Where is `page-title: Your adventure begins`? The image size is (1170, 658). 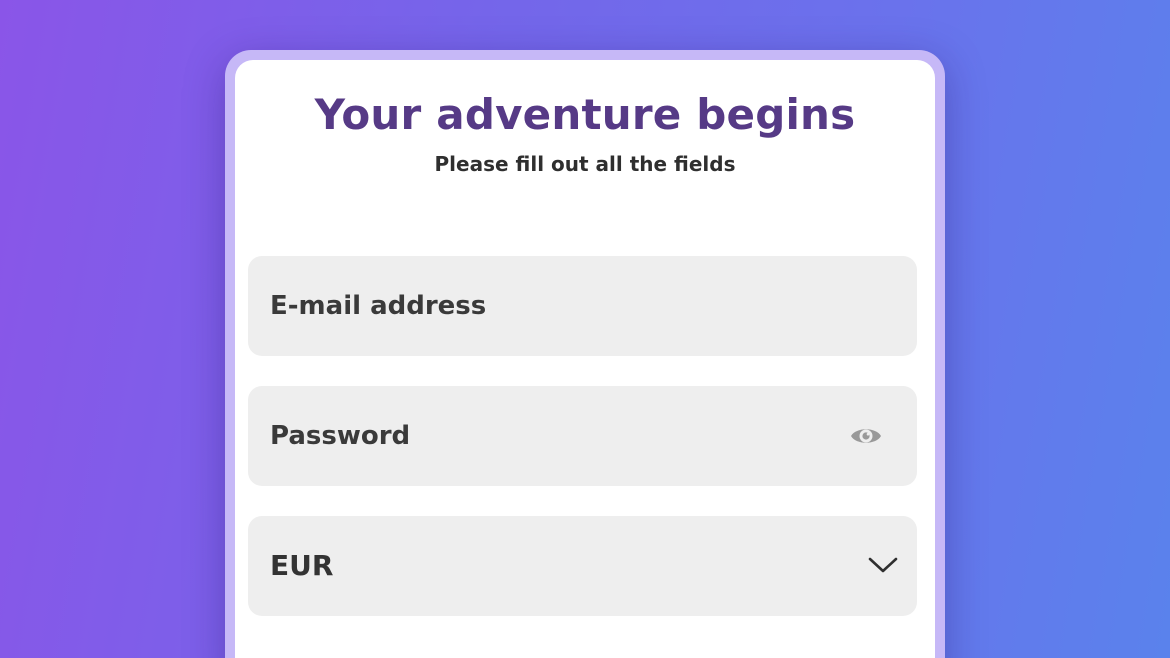 page-title: Your adventure begins is located at coordinates (585, 114).